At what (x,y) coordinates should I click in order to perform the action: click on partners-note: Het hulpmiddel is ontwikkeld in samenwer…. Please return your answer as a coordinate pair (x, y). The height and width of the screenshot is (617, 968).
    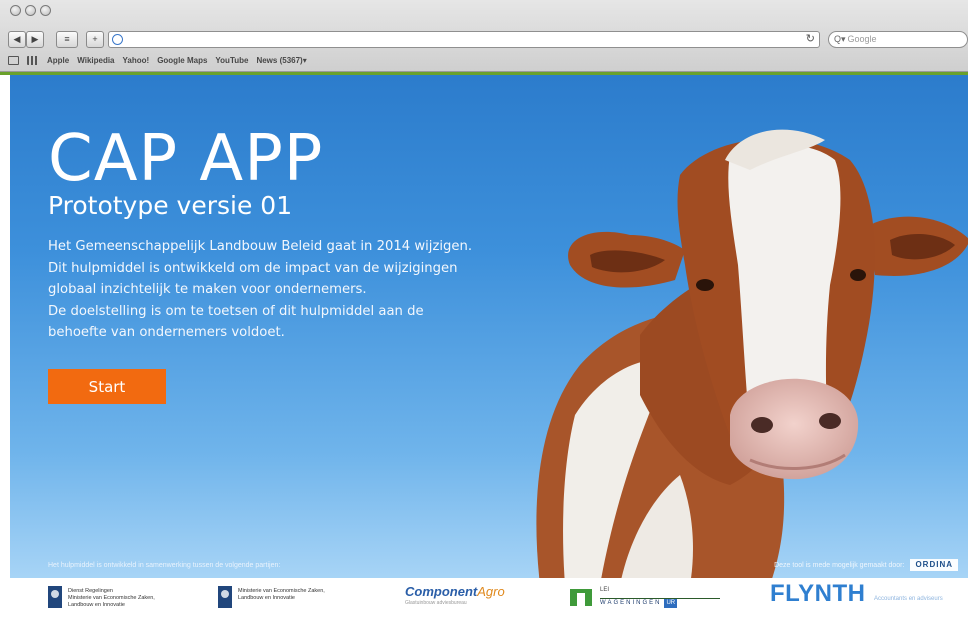
    Looking at the image, I should click on (164, 565).